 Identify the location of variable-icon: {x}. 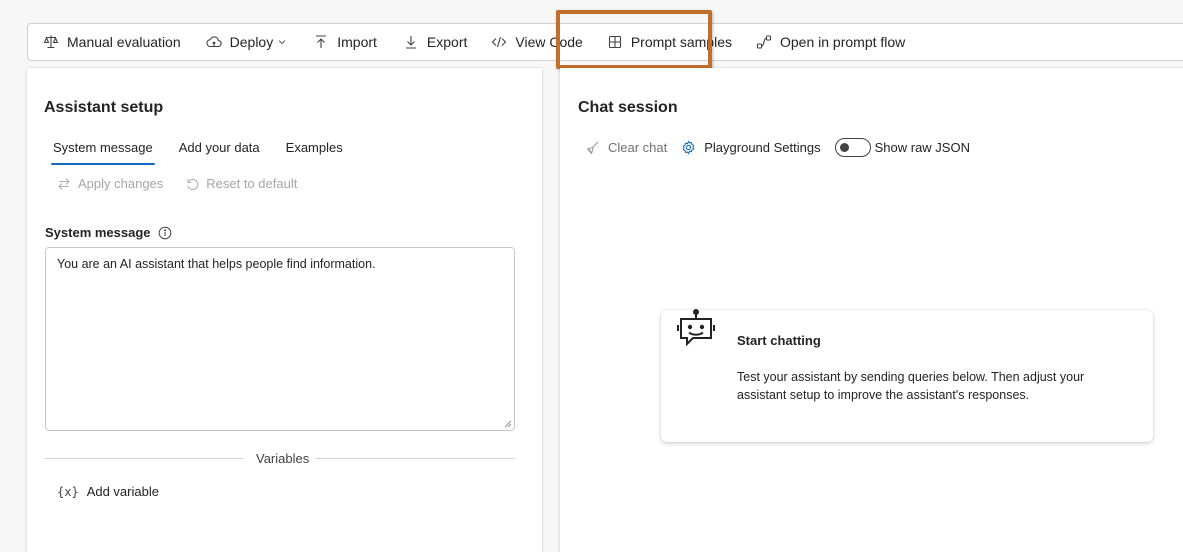
(68, 491).